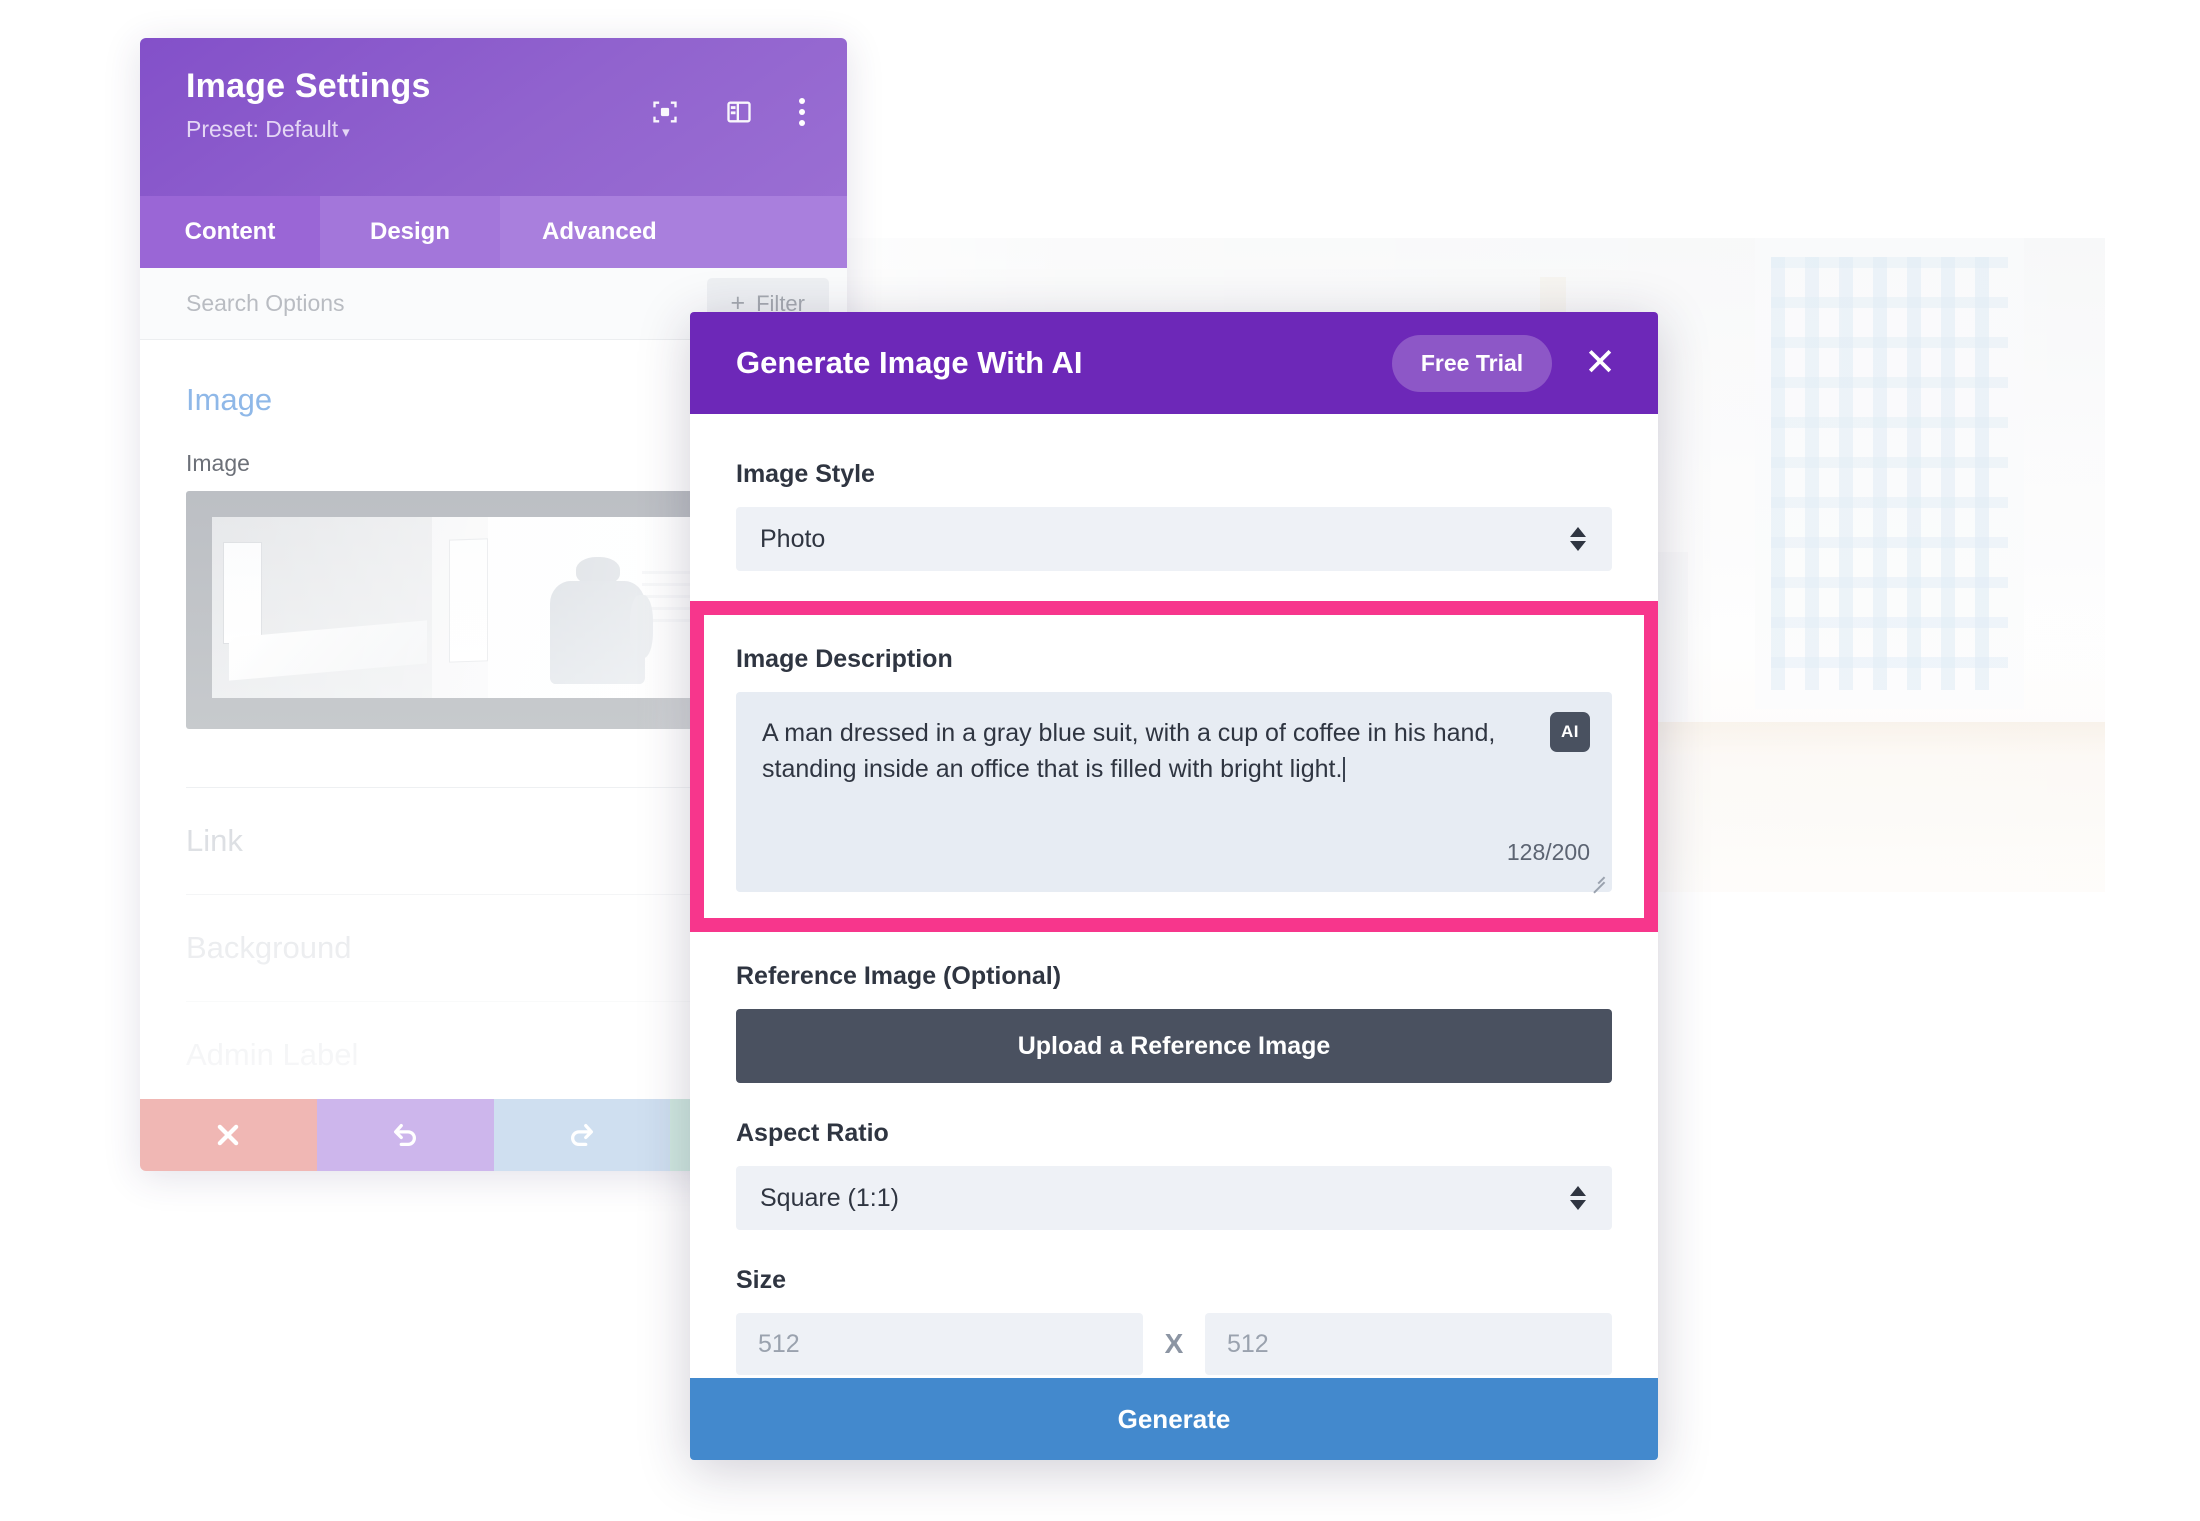 This screenshot has height=1521, width=2200. What do you see at coordinates (1174, 1046) in the screenshot?
I see `upload-reference-image-button: Upload a Reference Image` at bounding box center [1174, 1046].